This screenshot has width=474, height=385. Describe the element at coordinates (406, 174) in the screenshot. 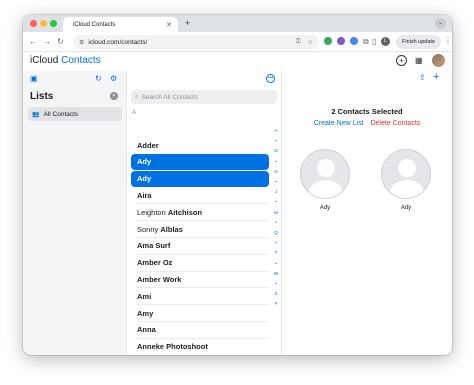

I see `contact-avatar` at that location.